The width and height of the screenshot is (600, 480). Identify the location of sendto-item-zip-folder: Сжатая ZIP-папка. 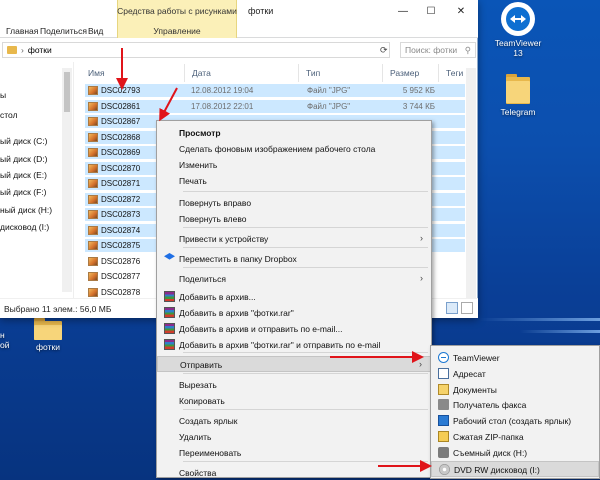
(515, 437).